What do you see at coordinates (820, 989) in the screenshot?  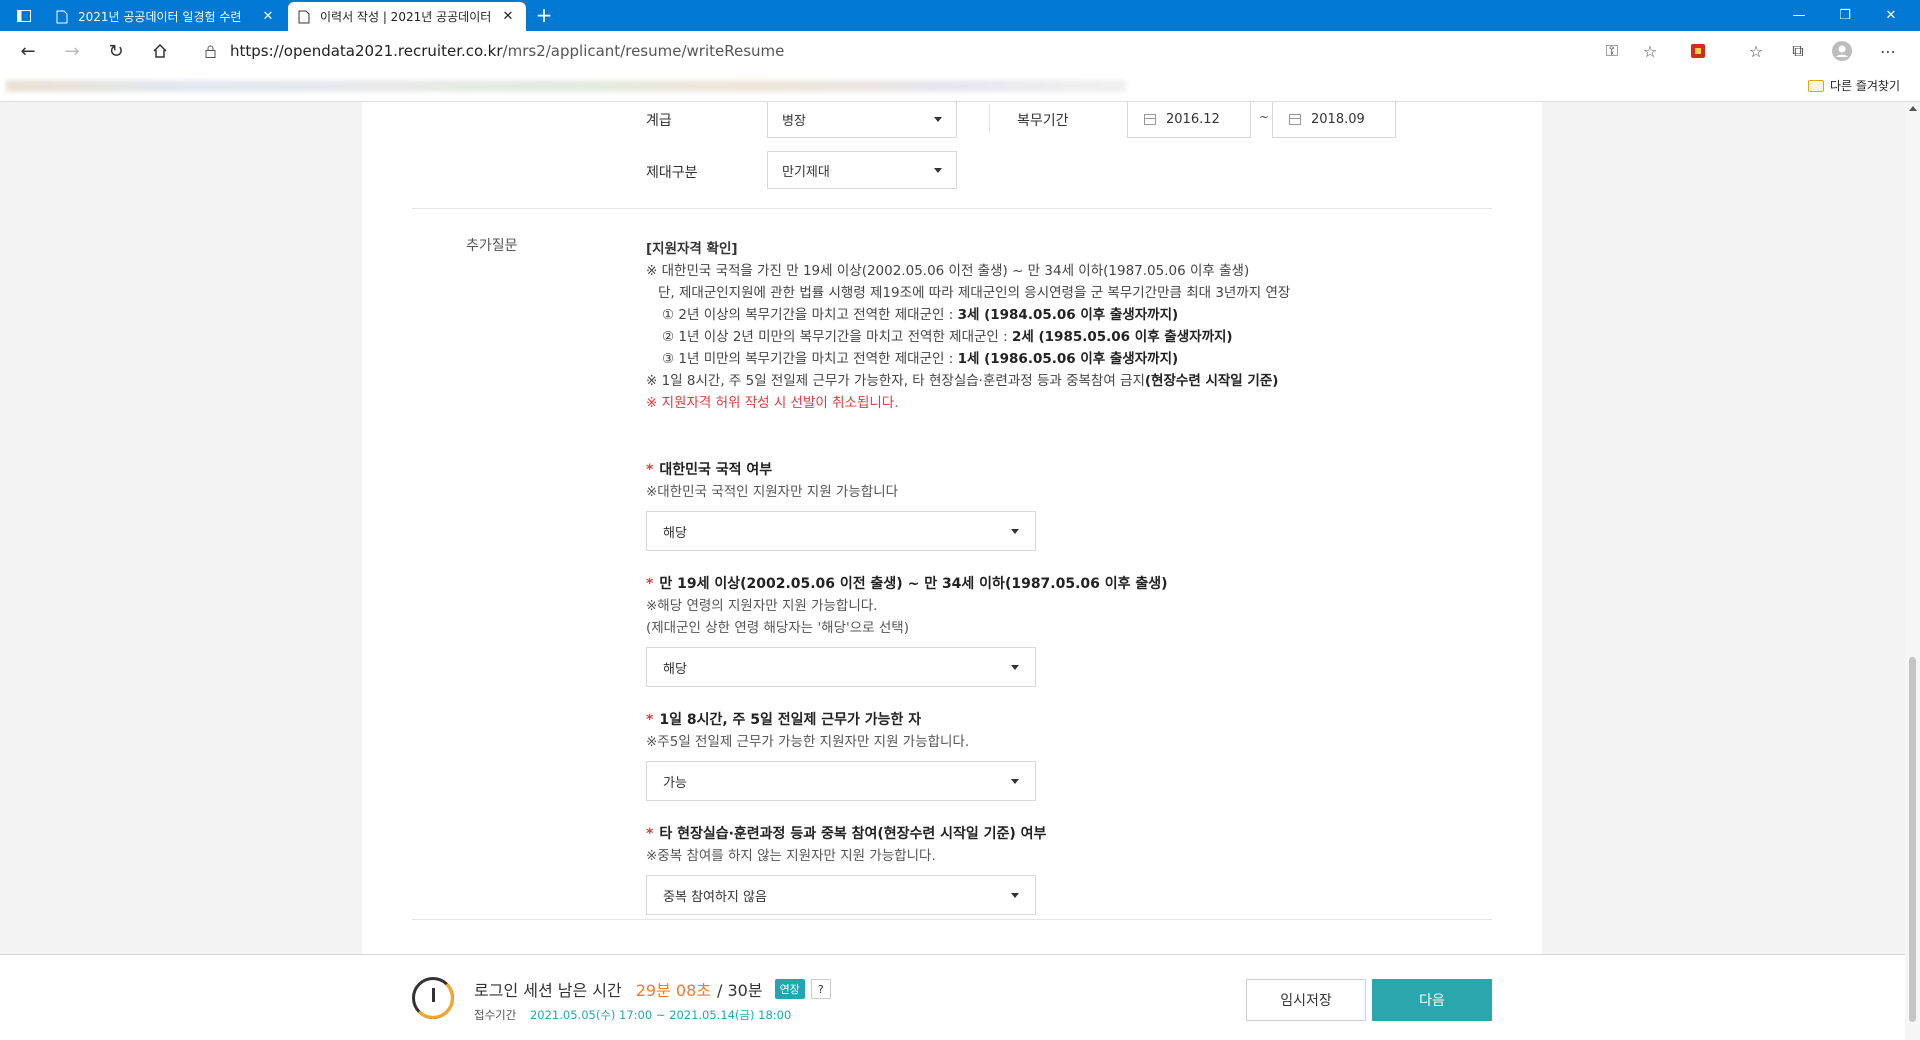 I see `help-button: ?` at bounding box center [820, 989].